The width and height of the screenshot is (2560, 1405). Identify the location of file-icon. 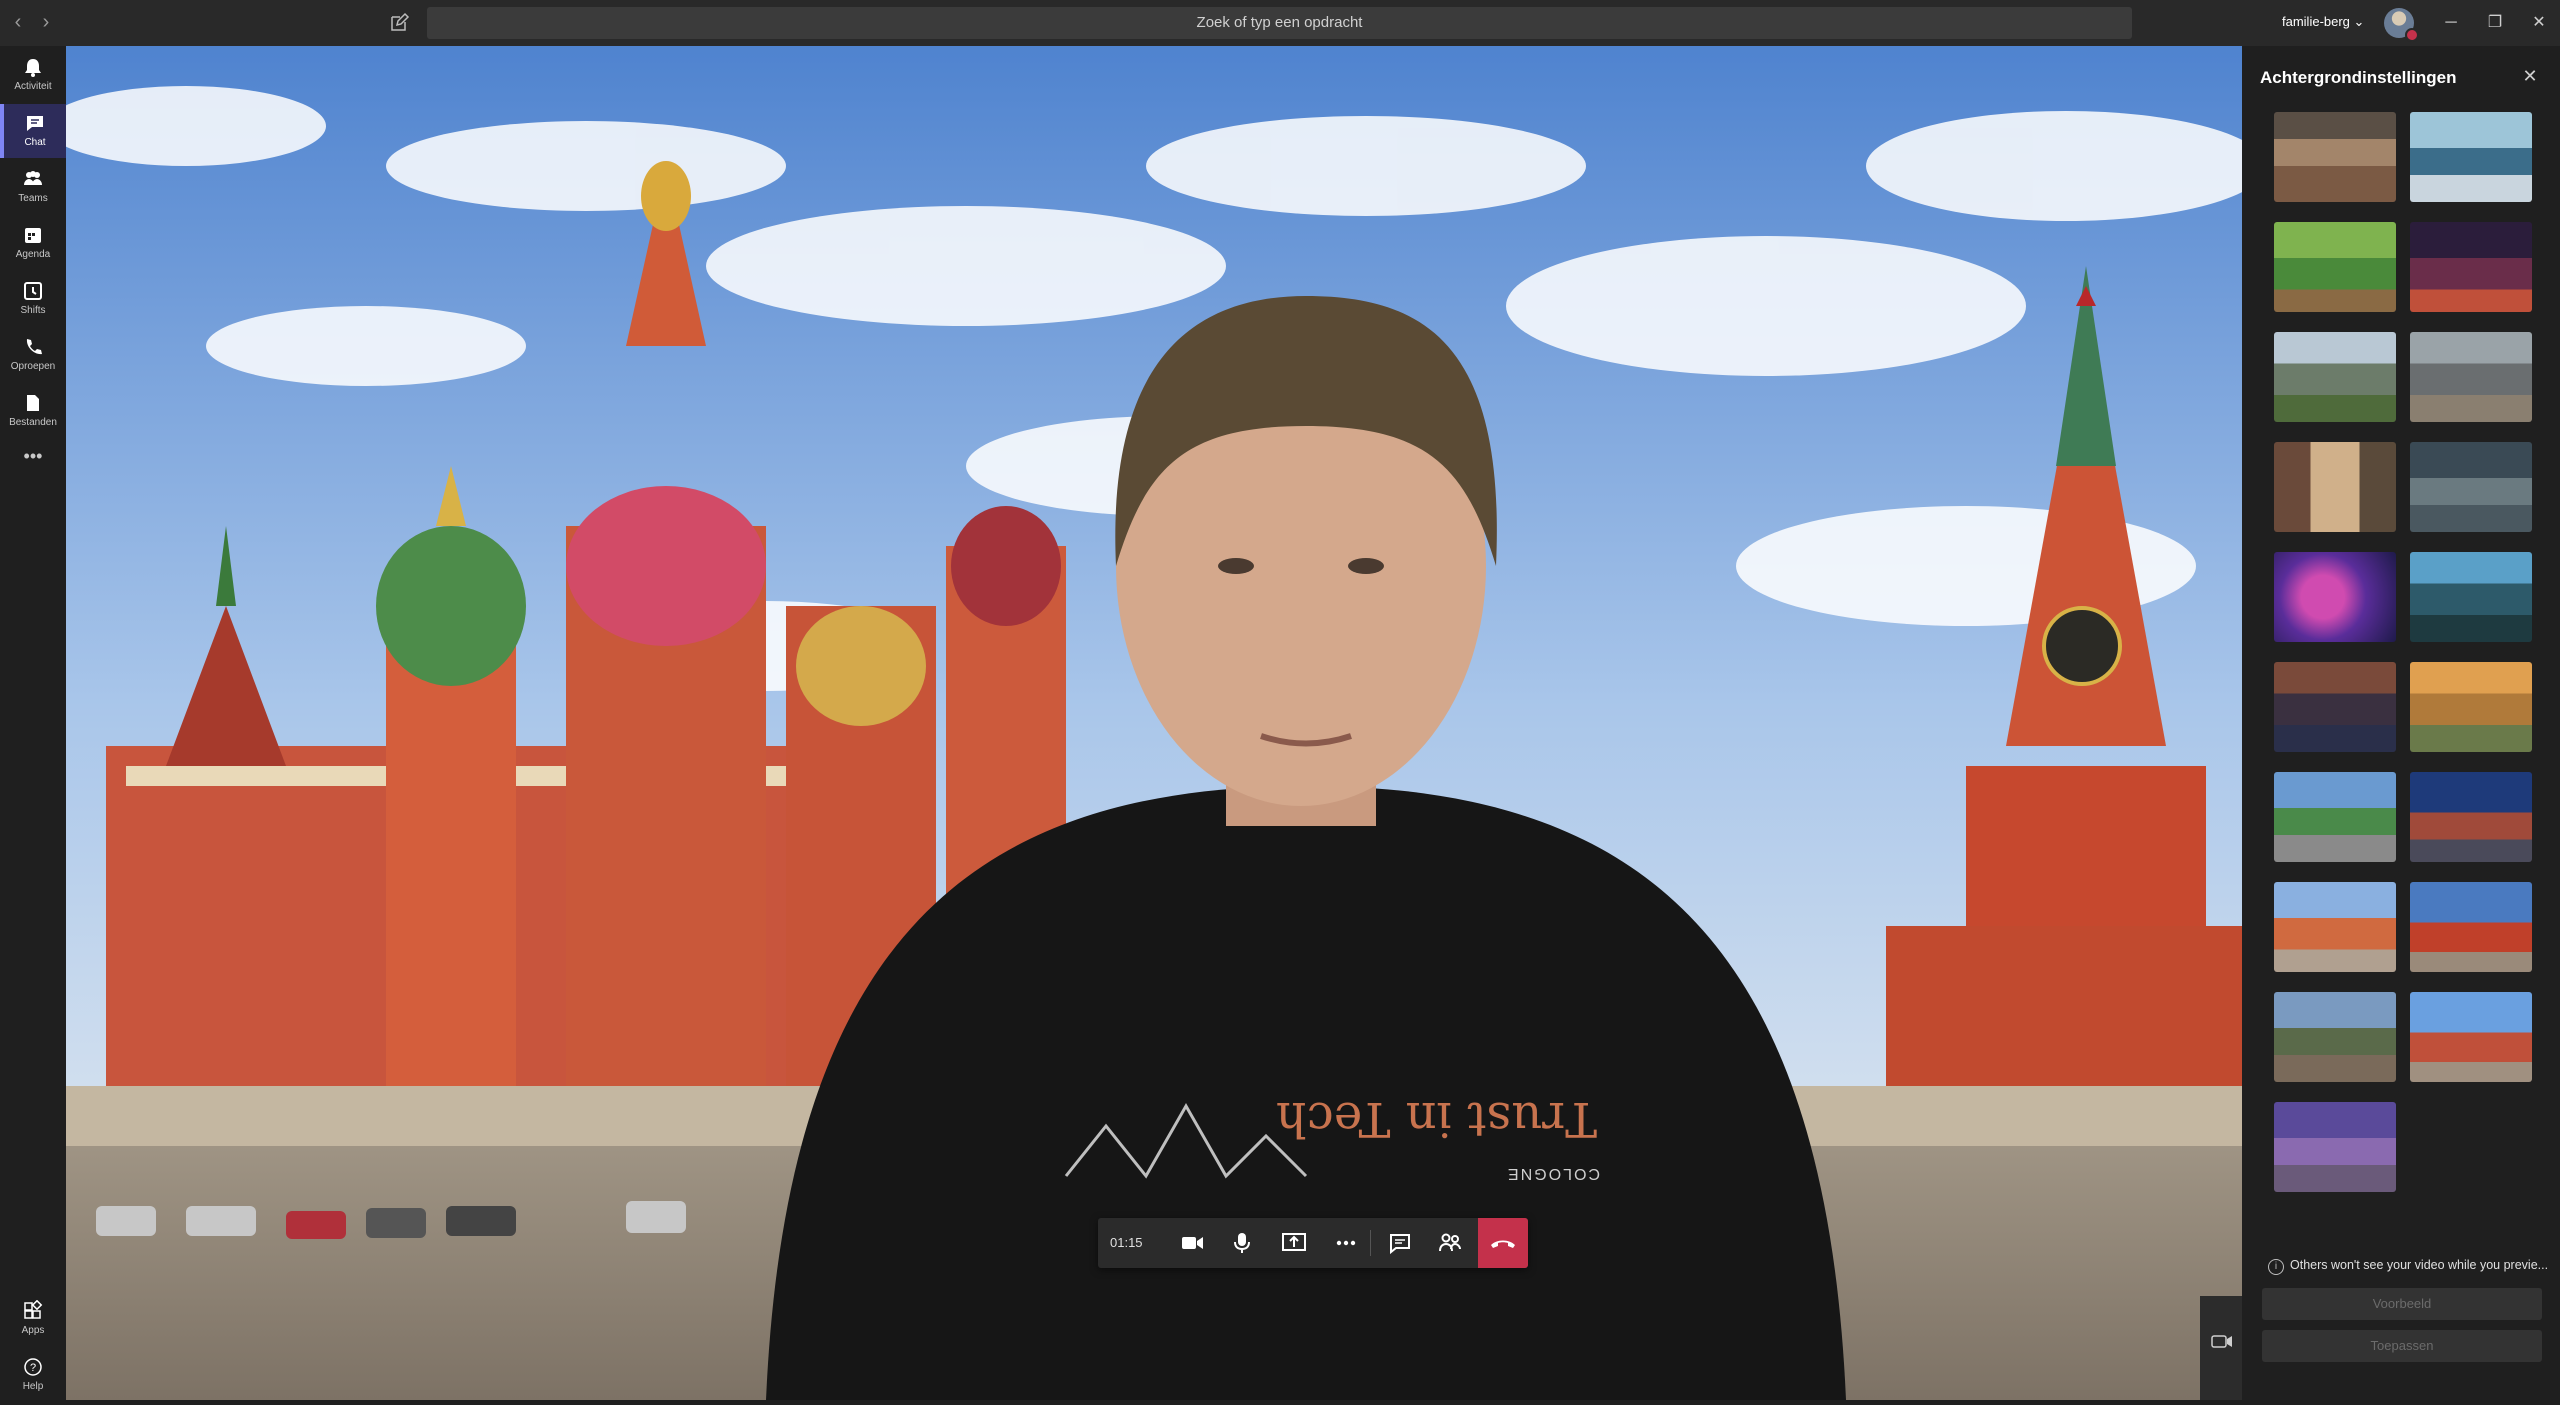
(33, 403).